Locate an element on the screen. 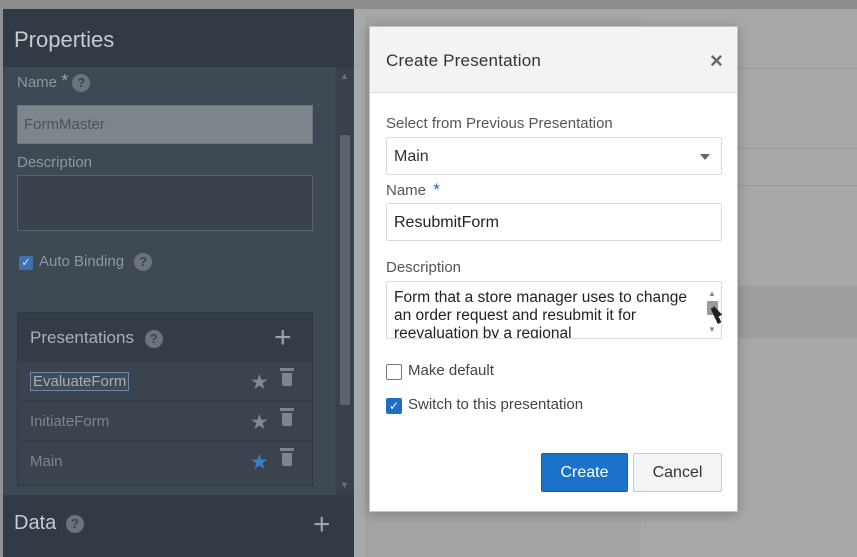  data-section-header: Data ? + is located at coordinates (178, 526).